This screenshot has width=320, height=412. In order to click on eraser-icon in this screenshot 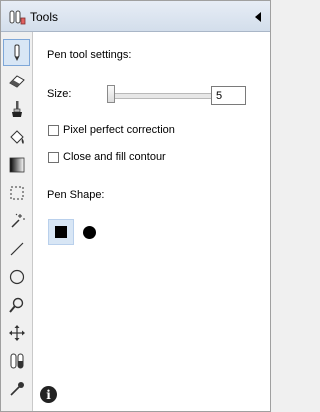, I will do `click(16, 81)`.